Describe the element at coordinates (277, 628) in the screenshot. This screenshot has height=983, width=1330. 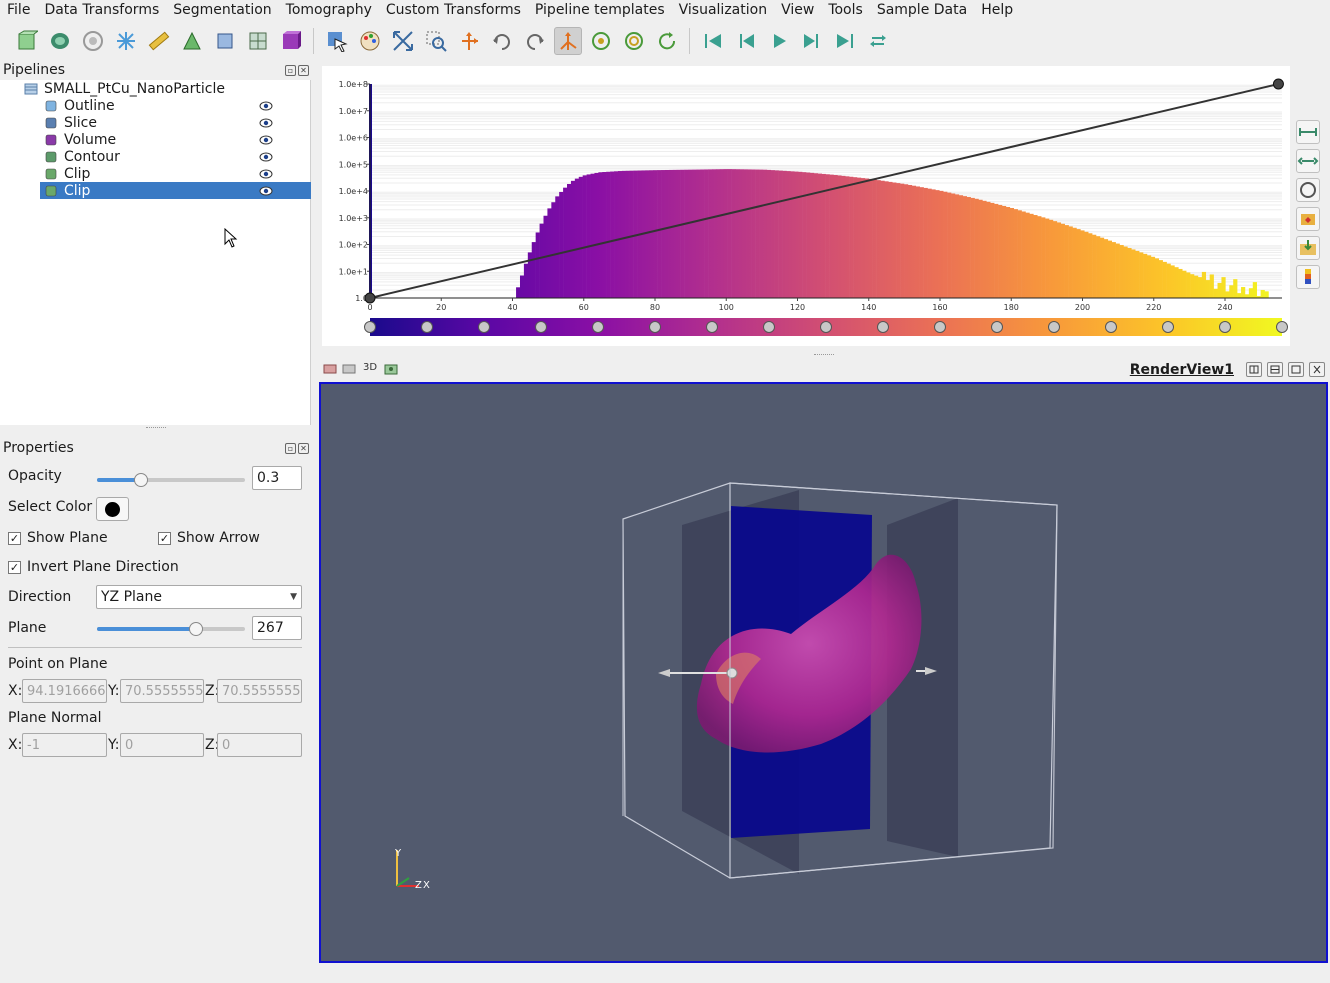
I see `plane-input: 267` at that location.